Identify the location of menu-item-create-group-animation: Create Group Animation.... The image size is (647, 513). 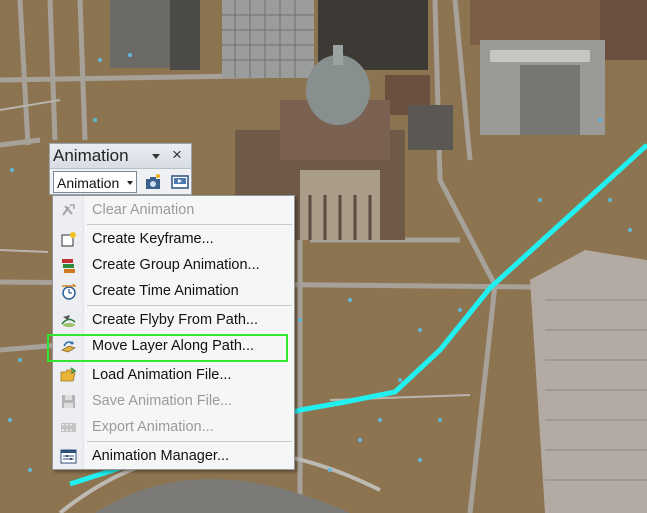
(174, 265).